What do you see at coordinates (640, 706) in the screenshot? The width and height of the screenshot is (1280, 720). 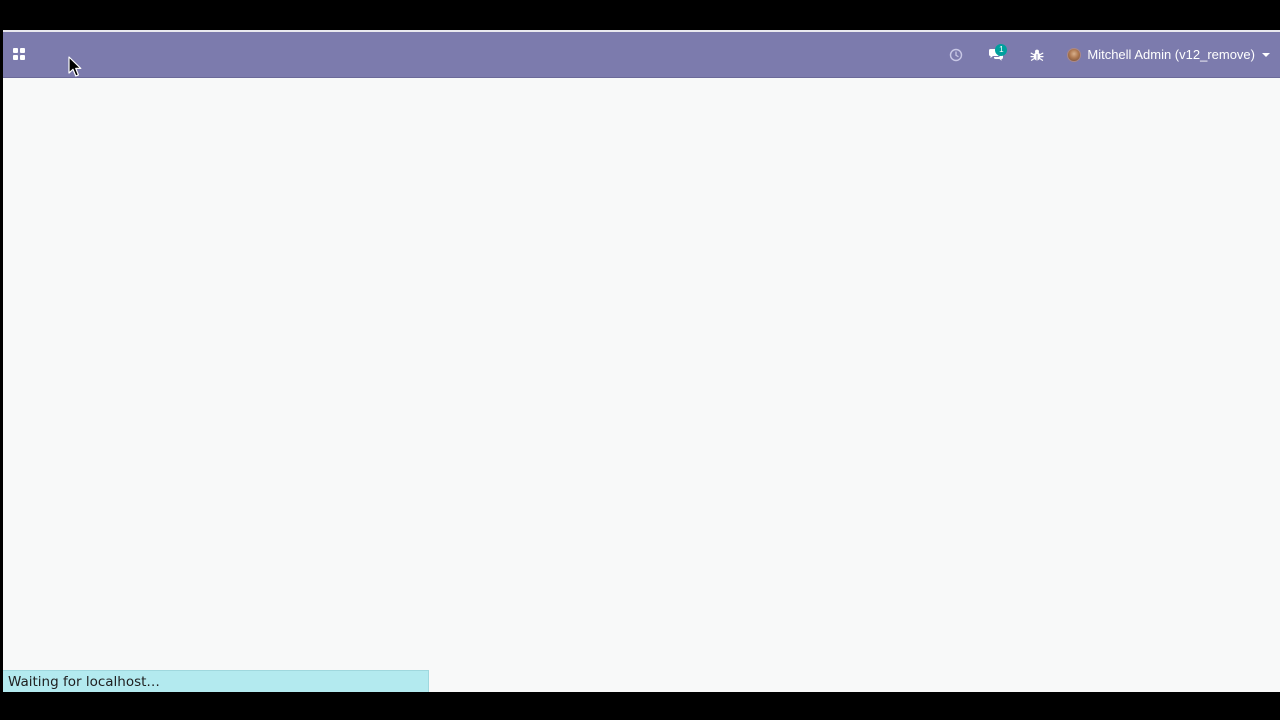 I see `bottom-letterbox` at bounding box center [640, 706].